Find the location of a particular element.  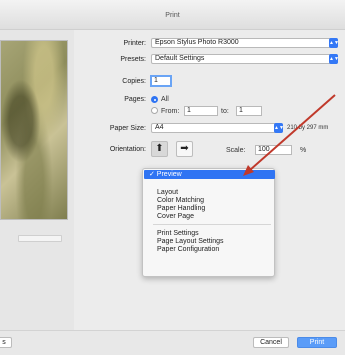

title-bar: Print is located at coordinates (172, 15).